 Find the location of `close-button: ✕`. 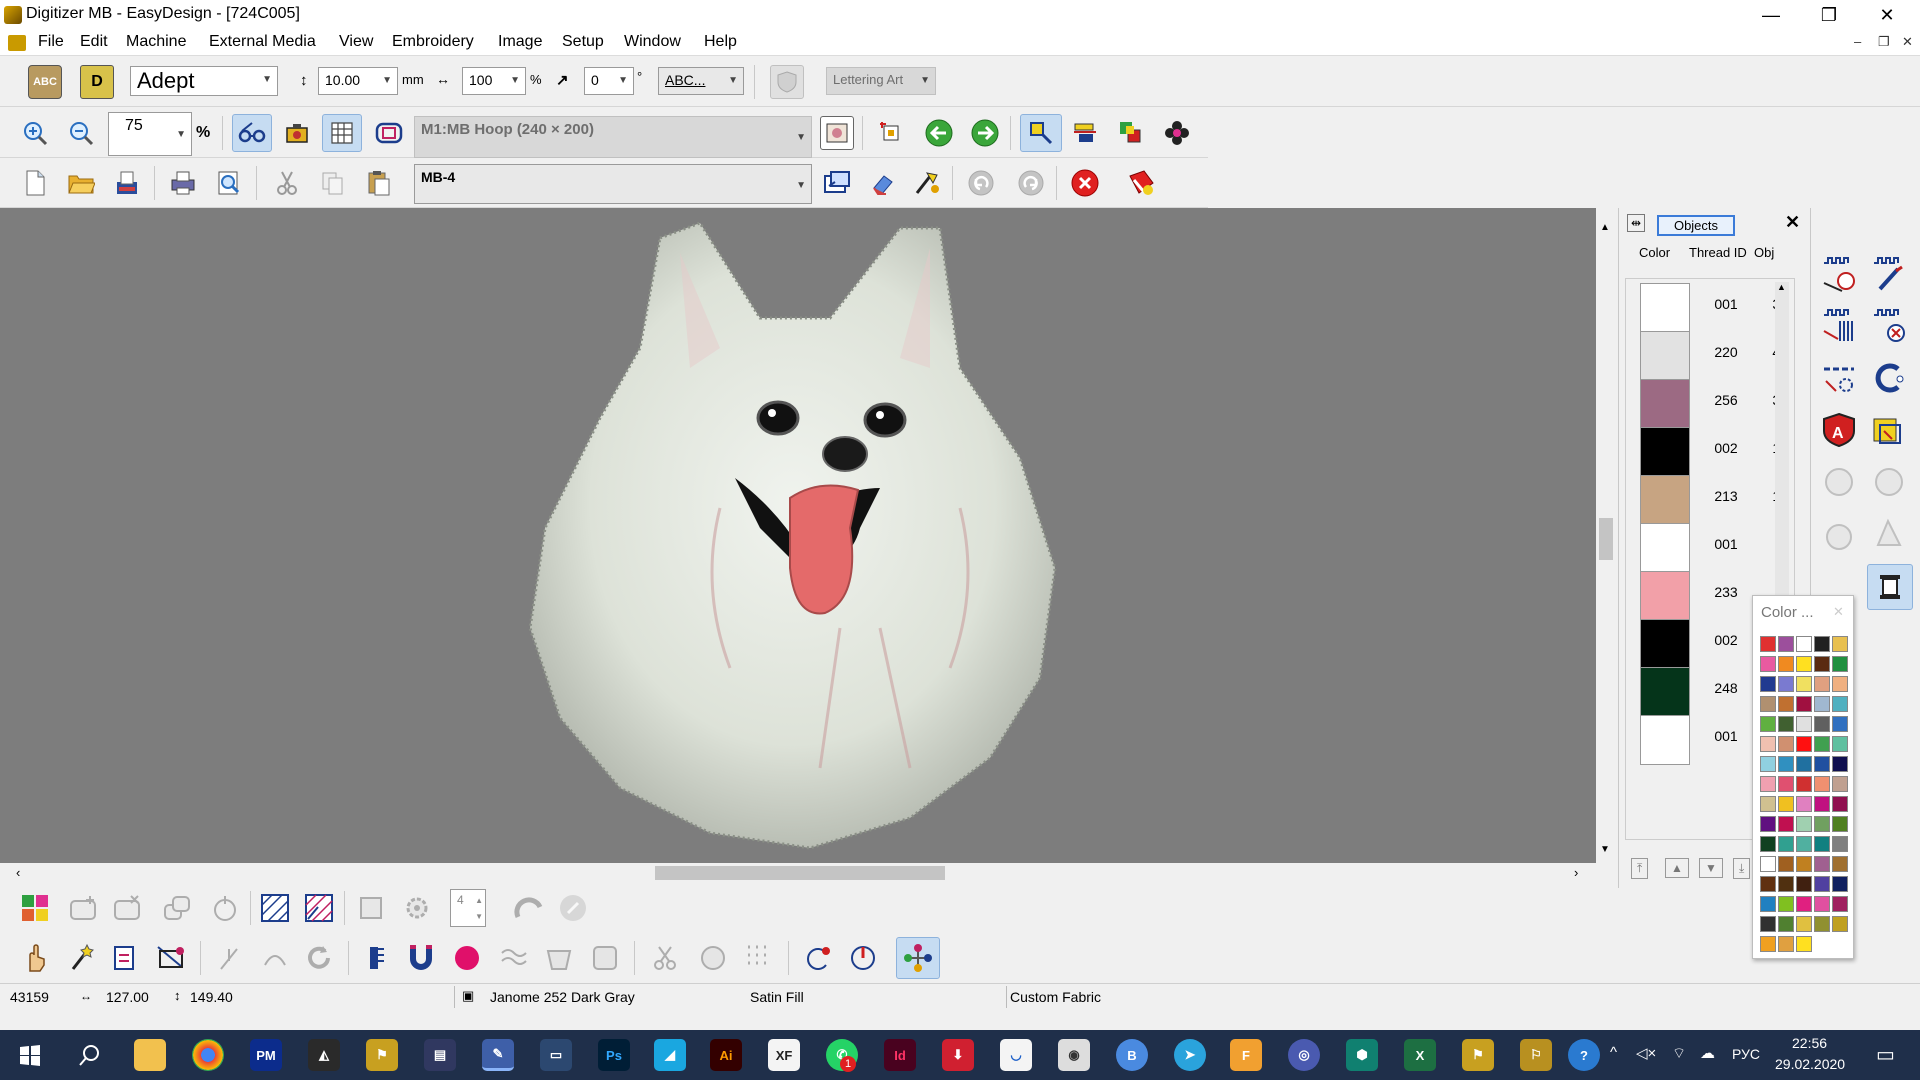

close-button: ✕ is located at coordinates (1887, 15).